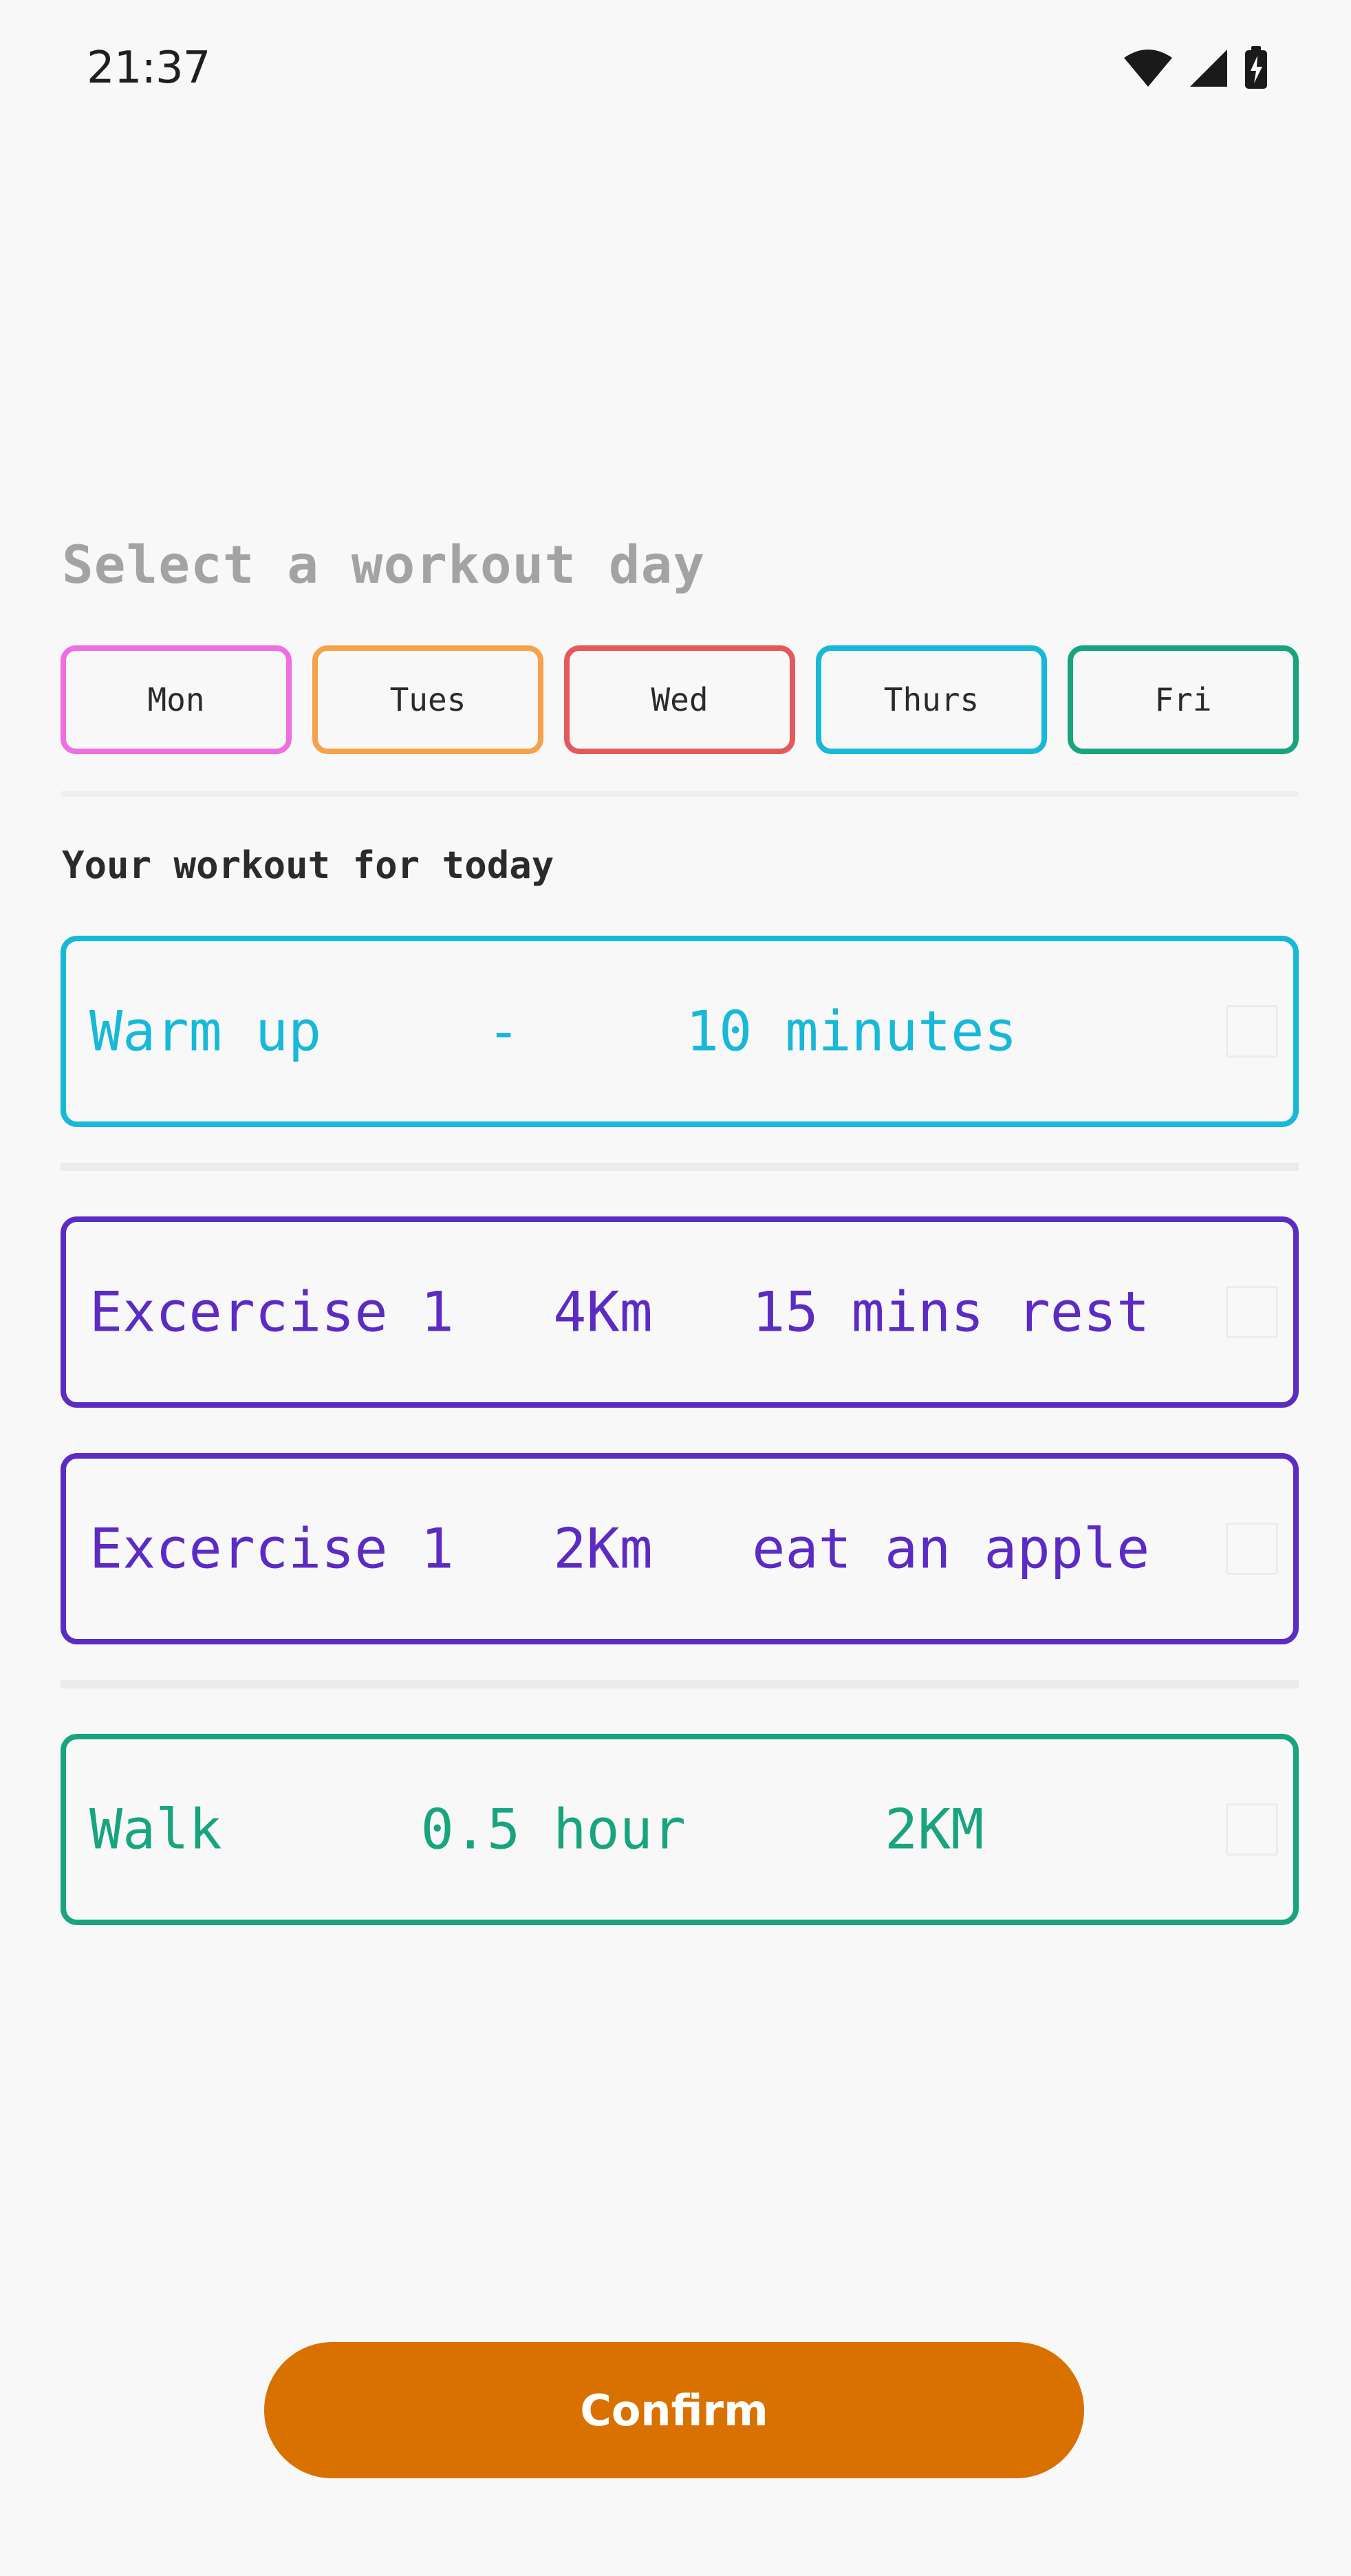 This screenshot has height=2576, width=1351. Describe the element at coordinates (619, 1549) in the screenshot. I see `workout-item-text: Excercise 1 2Km eat an apple` at that location.